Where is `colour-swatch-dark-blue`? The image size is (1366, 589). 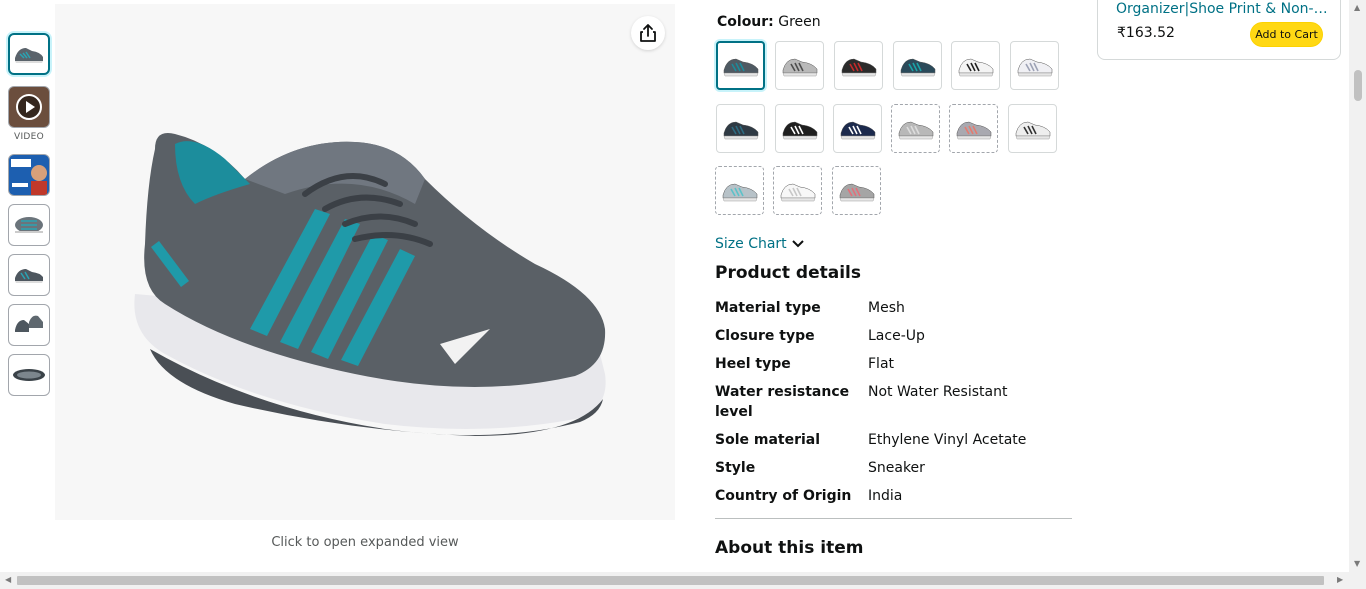
colour-swatch-dark-blue is located at coordinates (740, 128).